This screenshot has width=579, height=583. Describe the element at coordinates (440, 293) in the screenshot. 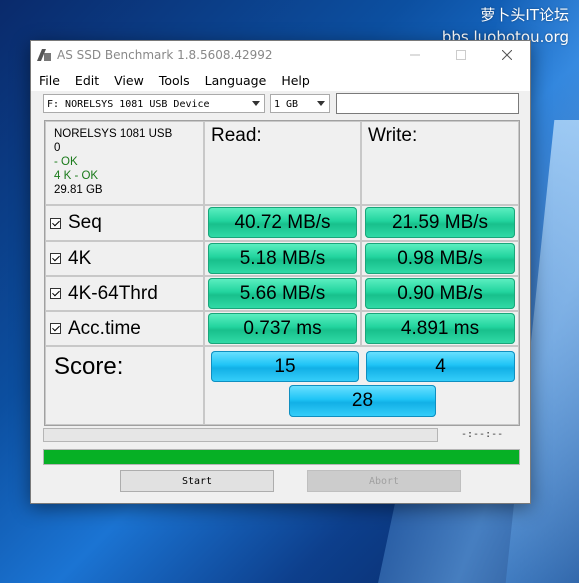

I see `4k-64thrd-write-value: 0.90 MB/s` at that location.